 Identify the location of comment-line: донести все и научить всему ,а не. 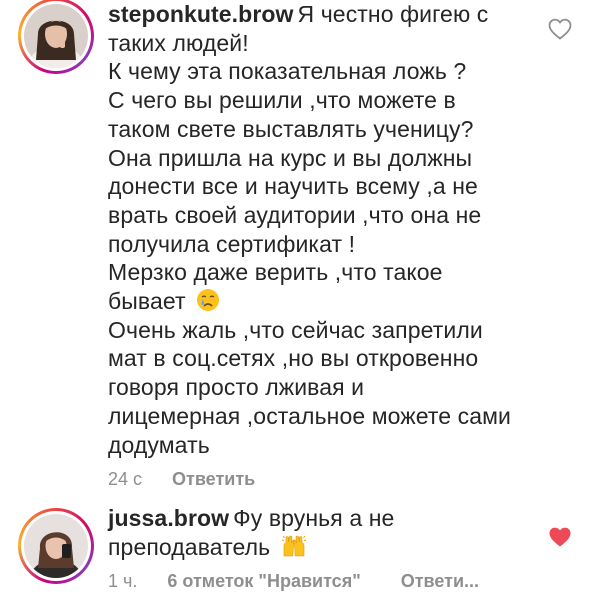
(293, 186).